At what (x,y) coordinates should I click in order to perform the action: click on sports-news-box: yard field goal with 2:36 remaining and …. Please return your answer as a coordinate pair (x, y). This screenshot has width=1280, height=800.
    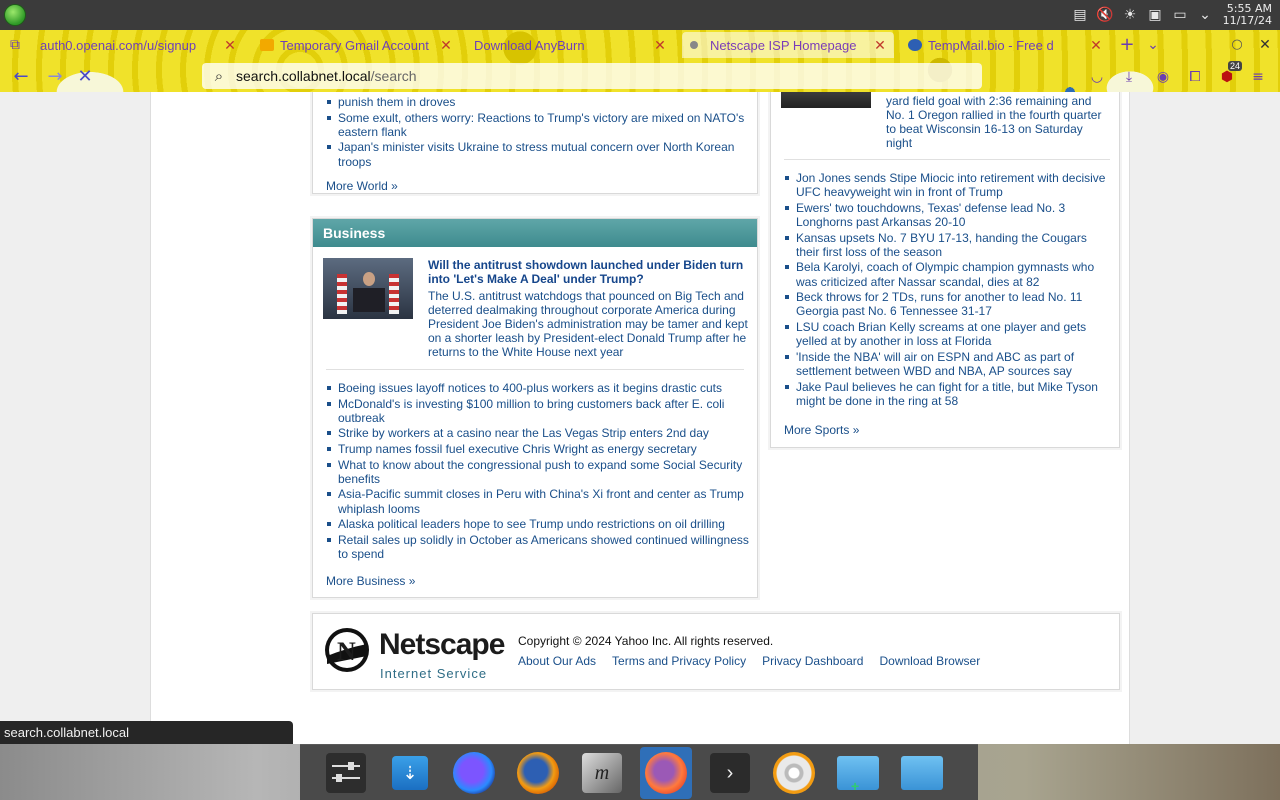
    Looking at the image, I should click on (945, 270).